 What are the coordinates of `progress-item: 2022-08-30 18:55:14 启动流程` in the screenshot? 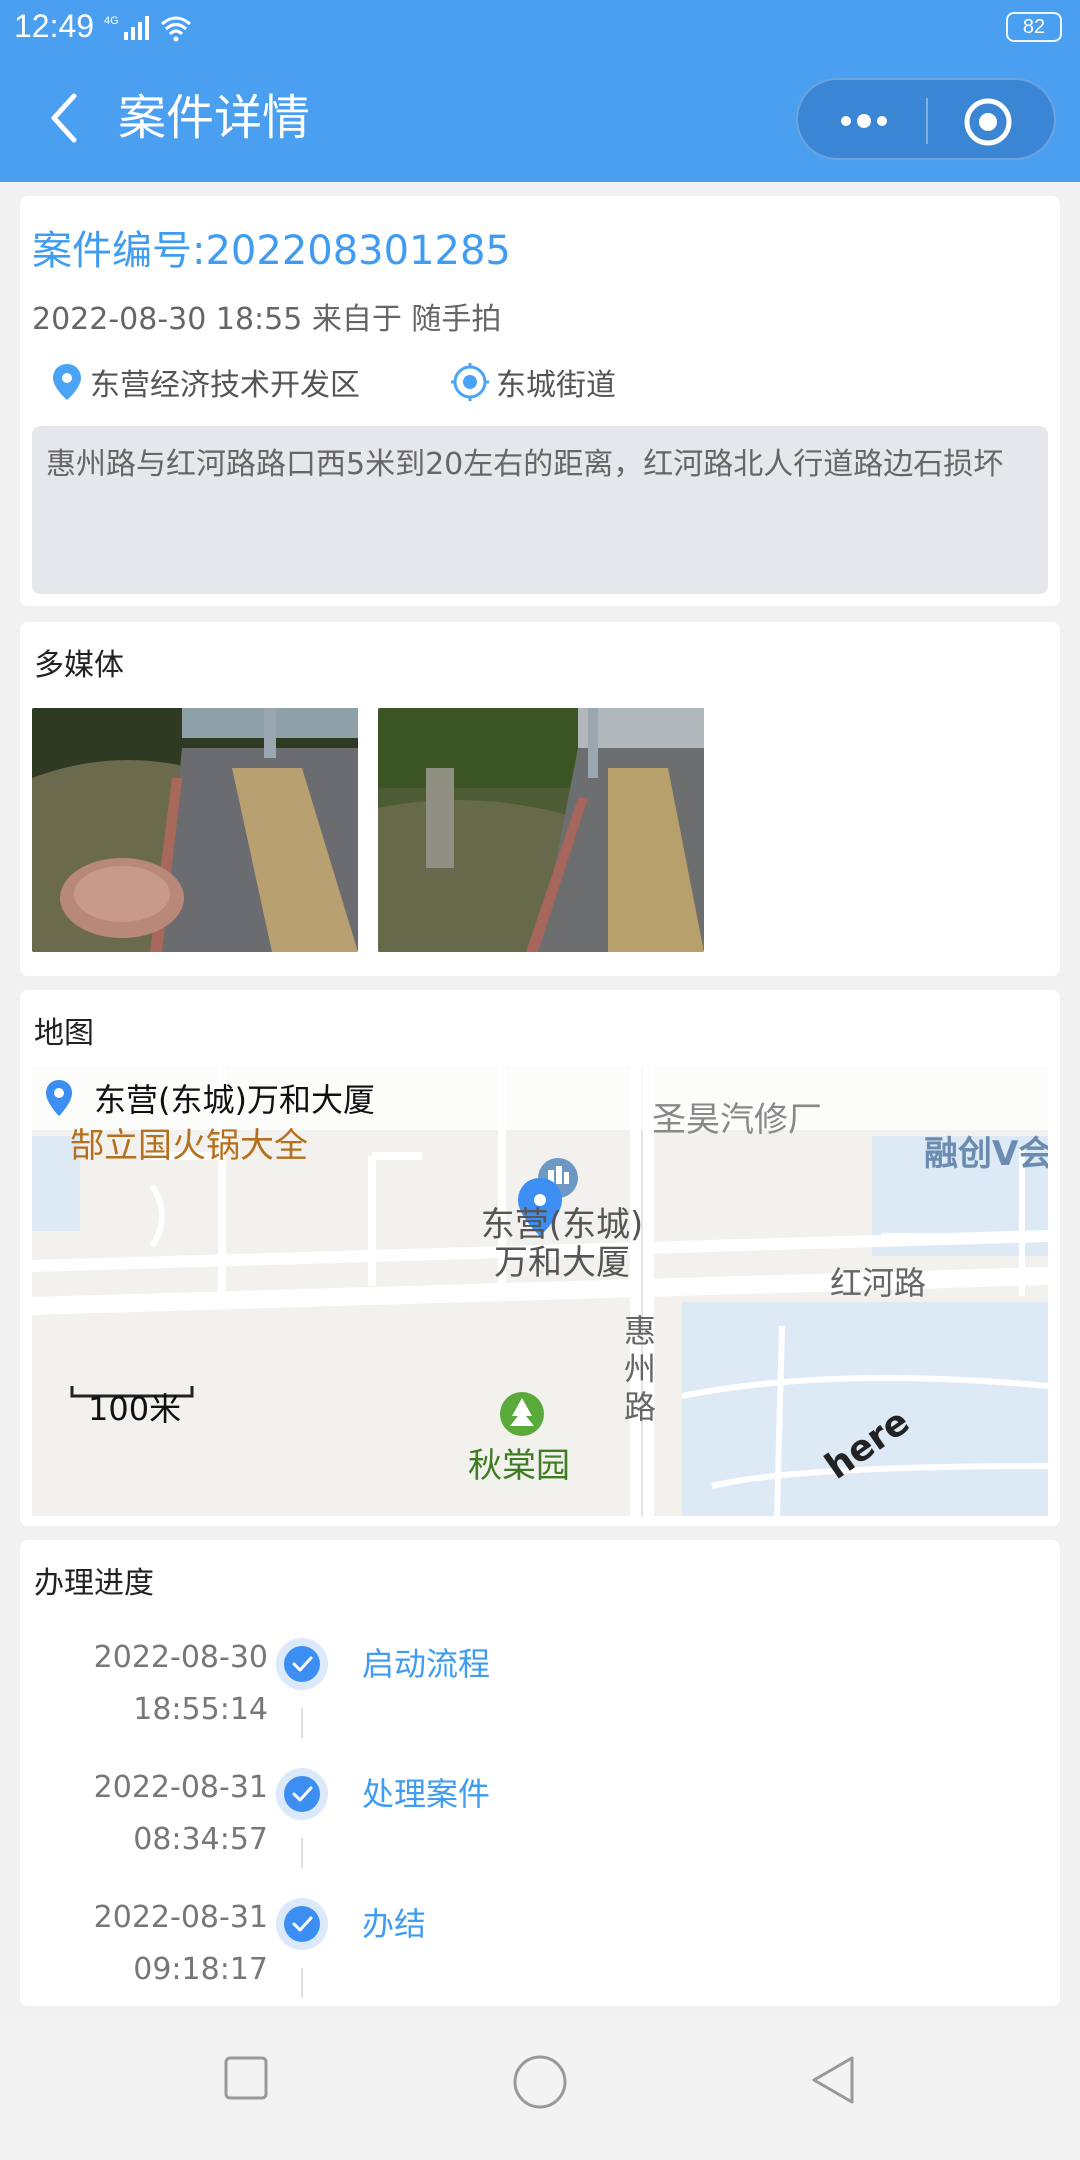 It's located at (540, 1697).